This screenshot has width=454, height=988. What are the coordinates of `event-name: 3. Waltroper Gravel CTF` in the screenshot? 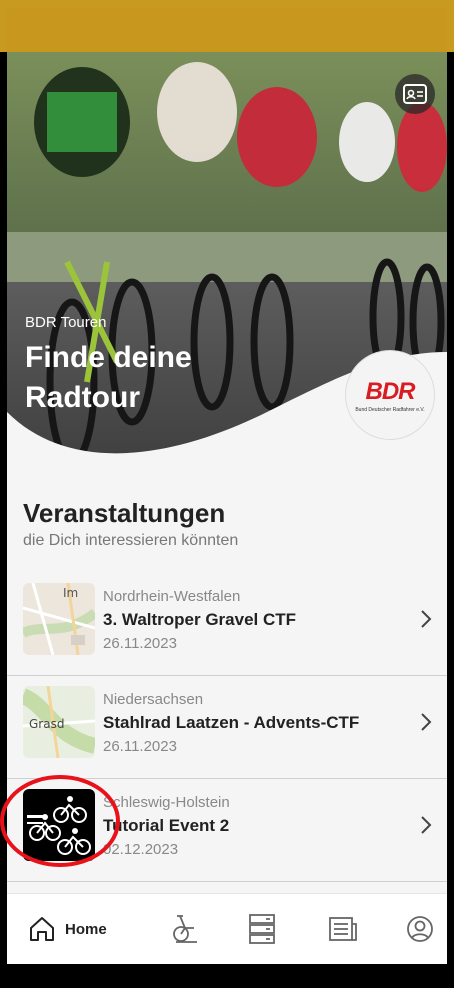 It's located at (200, 619).